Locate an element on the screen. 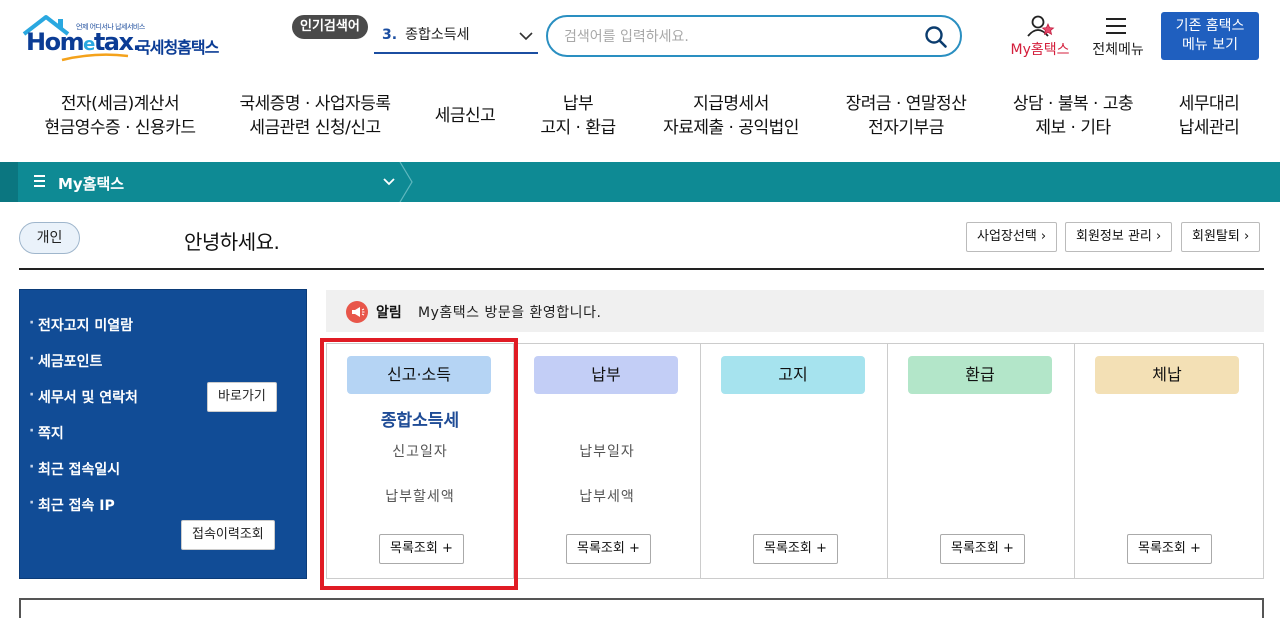 Image resolution: width=1280 pixels, height=618 pixels. card-title: 환급 is located at coordinates (980, 375).